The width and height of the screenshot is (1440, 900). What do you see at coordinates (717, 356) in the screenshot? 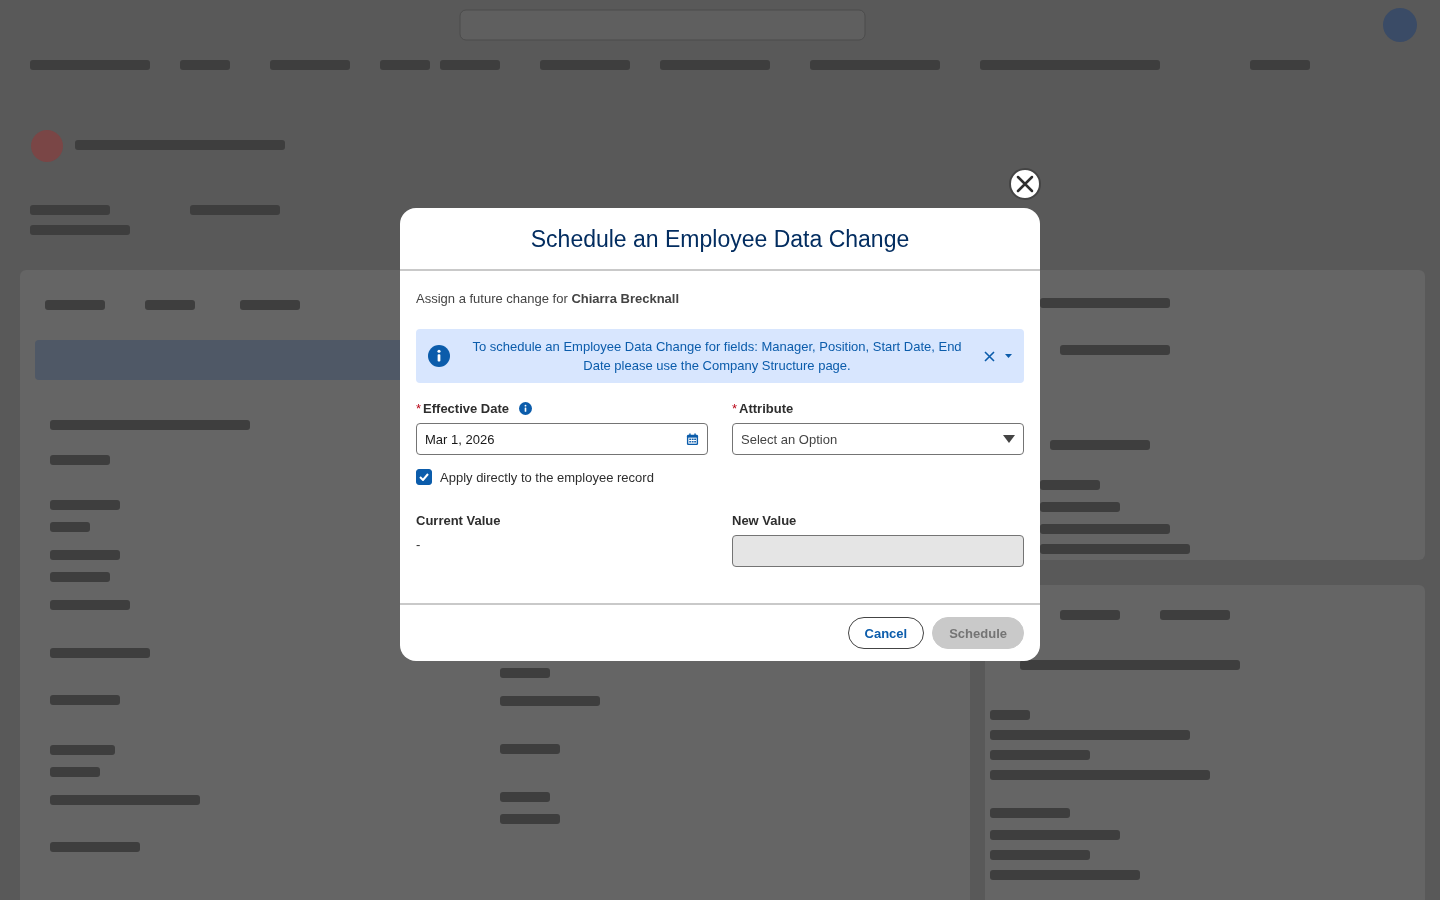
I see `notice-text: To schedule an Employee Data Change for fields: Manager, Position, Start Date, End Date please use the Company Structure page.` at bounding box center [717, 356].